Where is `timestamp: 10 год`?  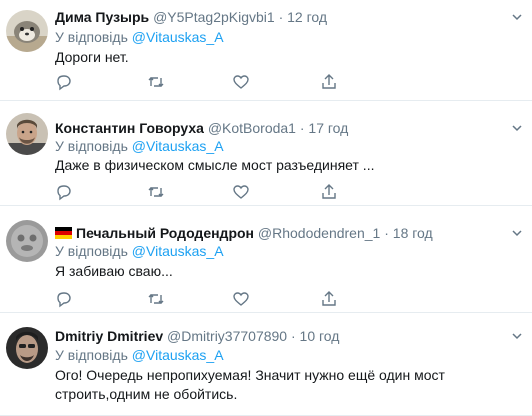
timestamp: 10 год is located at coordinates (320, 336).